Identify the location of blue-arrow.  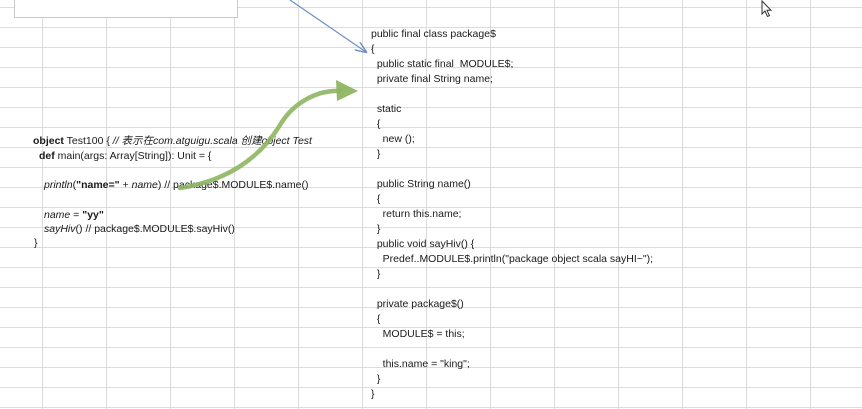
(327, 26).